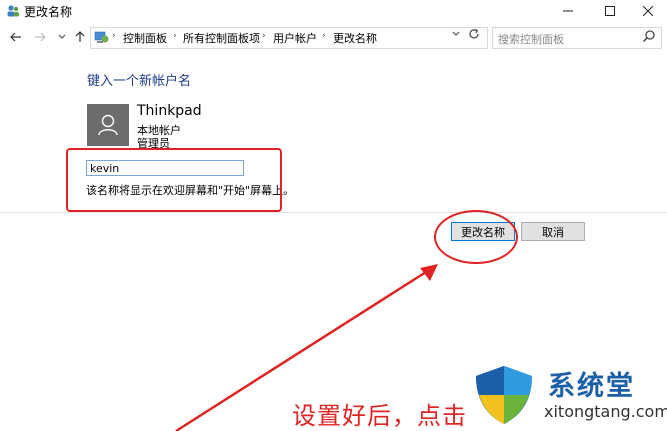 The width and height of the screenshot is (667, 431). Describe the element at coordinates (169, 111) in the screenshot. I see `account-name: Thinkpad` at that location.